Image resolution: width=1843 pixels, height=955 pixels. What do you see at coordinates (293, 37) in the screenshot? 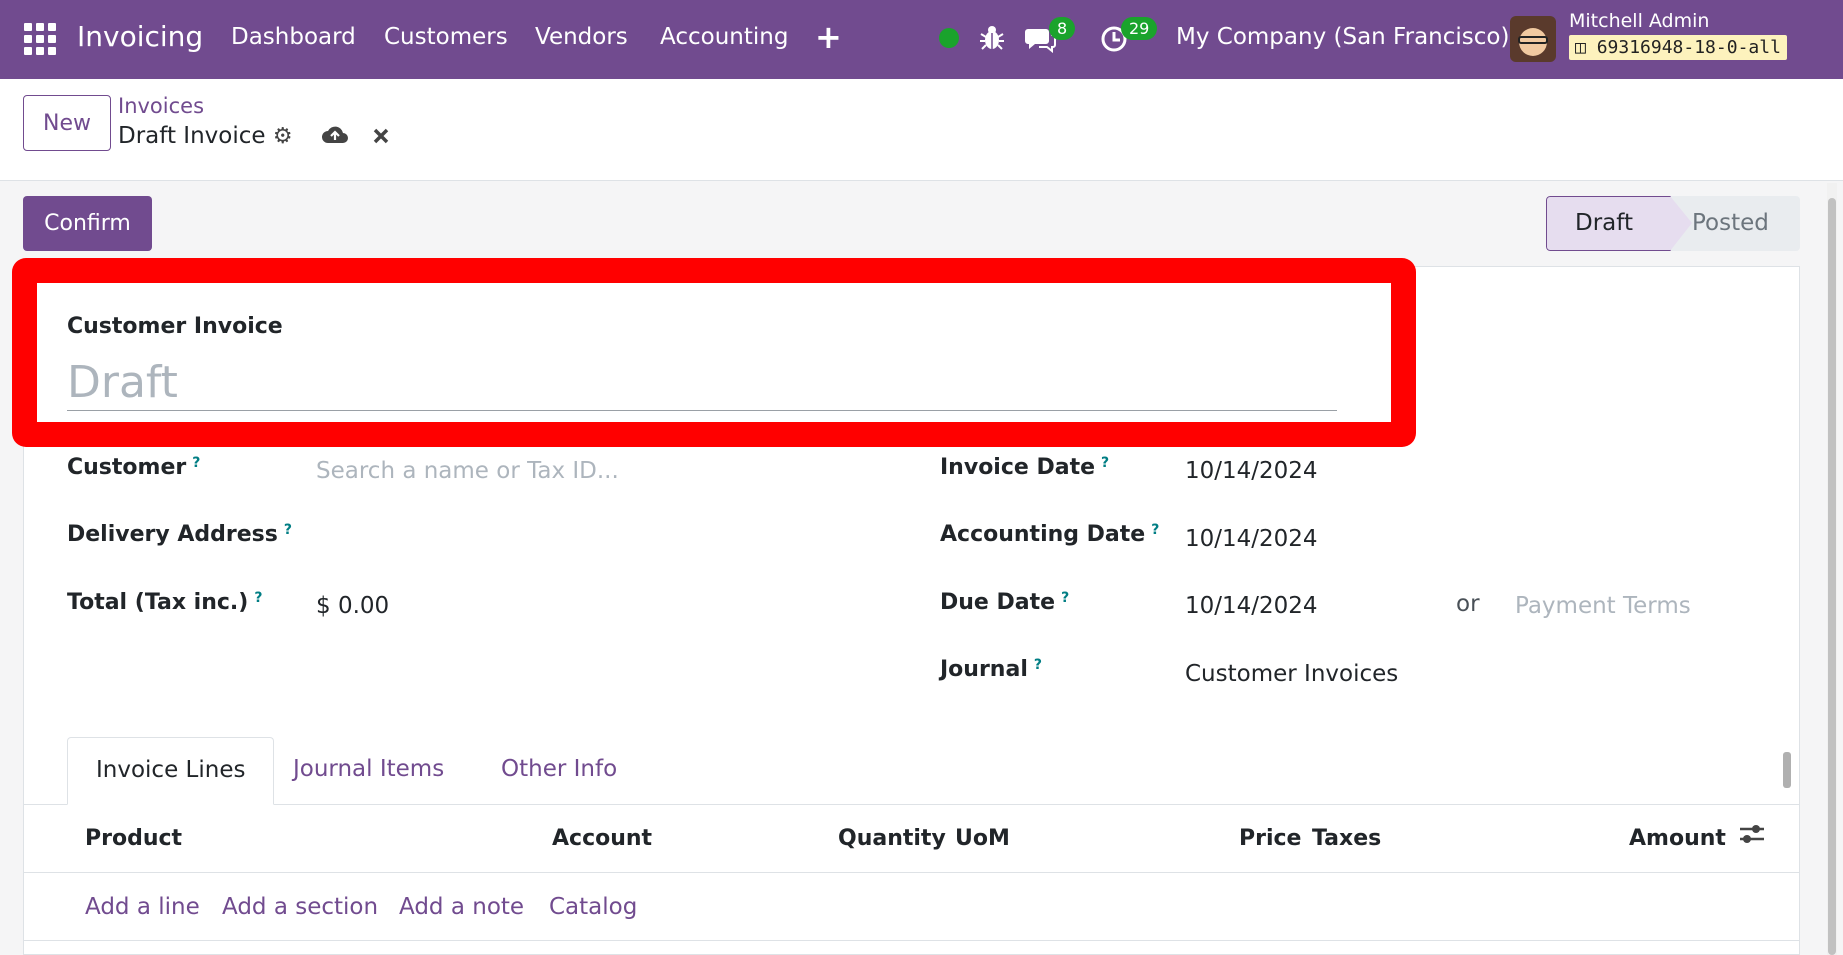
I see `menu-dashboard: Dashboard` at bounding box center [293, 37].